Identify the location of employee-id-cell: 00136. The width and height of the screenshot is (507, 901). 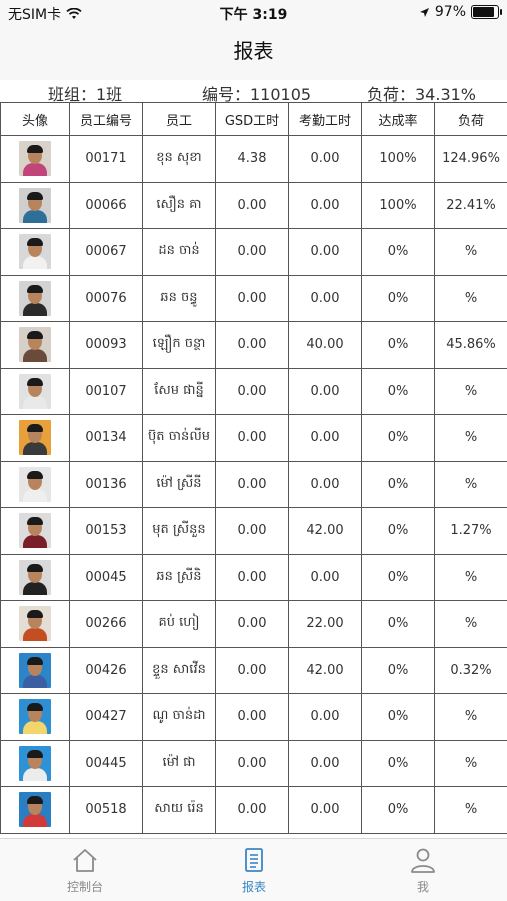
(106, 484).